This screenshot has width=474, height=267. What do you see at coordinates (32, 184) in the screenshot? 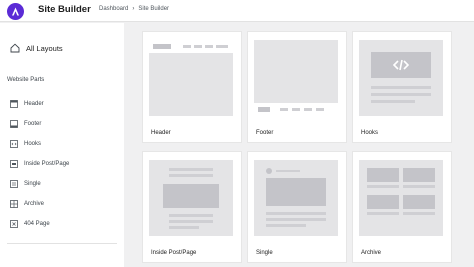
I see `sidebar-item-label: Single` at bounding box center [32, 184].